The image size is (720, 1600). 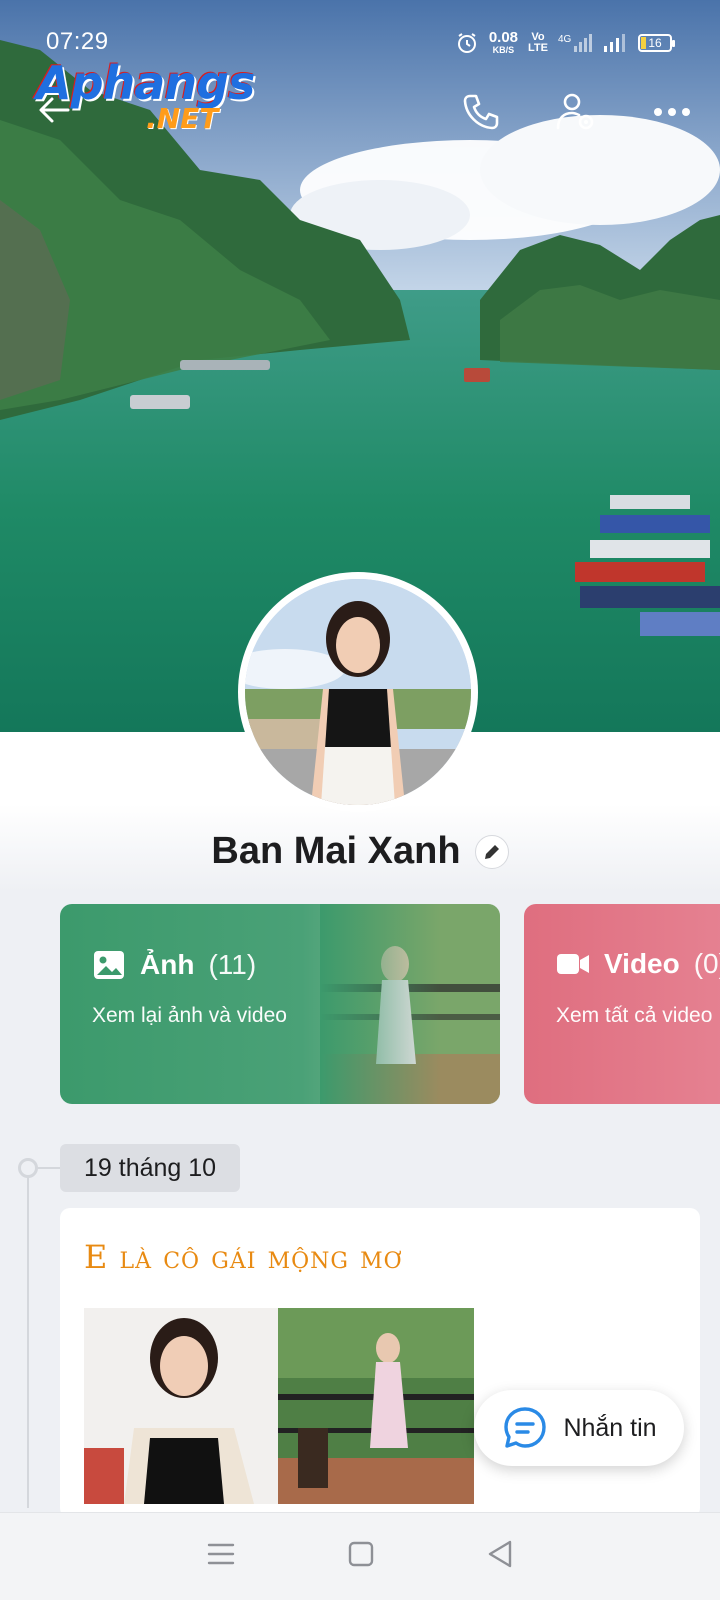 What do you see at coordinates (243, 1257) in the screenshot?
I see `post-title: E là cô gái mộng mơ` at bounding box center [243, 1257].